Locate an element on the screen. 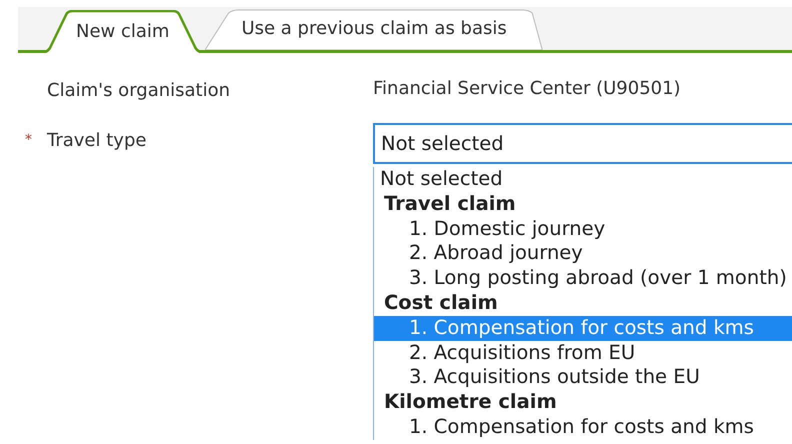 The image size is (792, 444). dropdown-option: 2. Acquisitions from EU is located at coordinates (583, 353).